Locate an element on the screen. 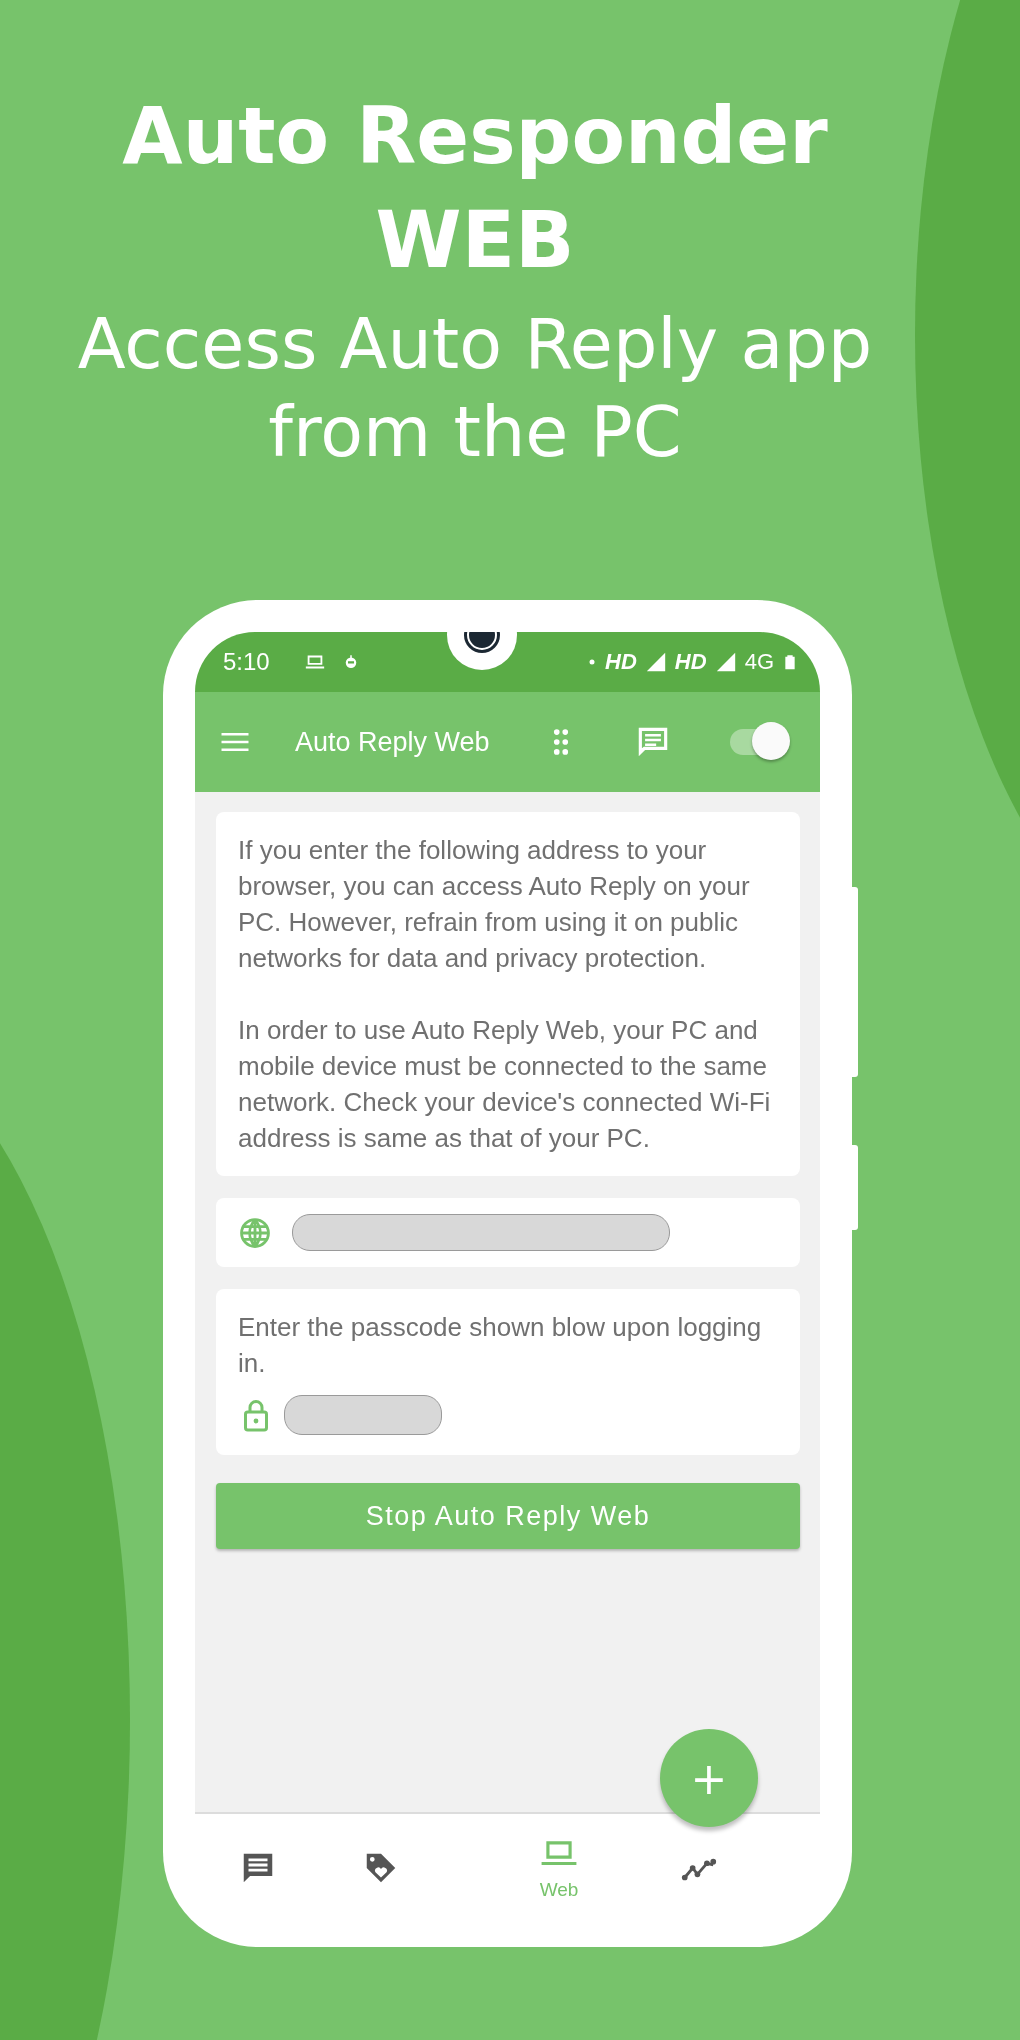  info-text: If you enter the following address to your browser, you can access Auto Reply on your PC. However, refrain from using it on public networks for data and privacy protection. is located at coordinates (494, 904).